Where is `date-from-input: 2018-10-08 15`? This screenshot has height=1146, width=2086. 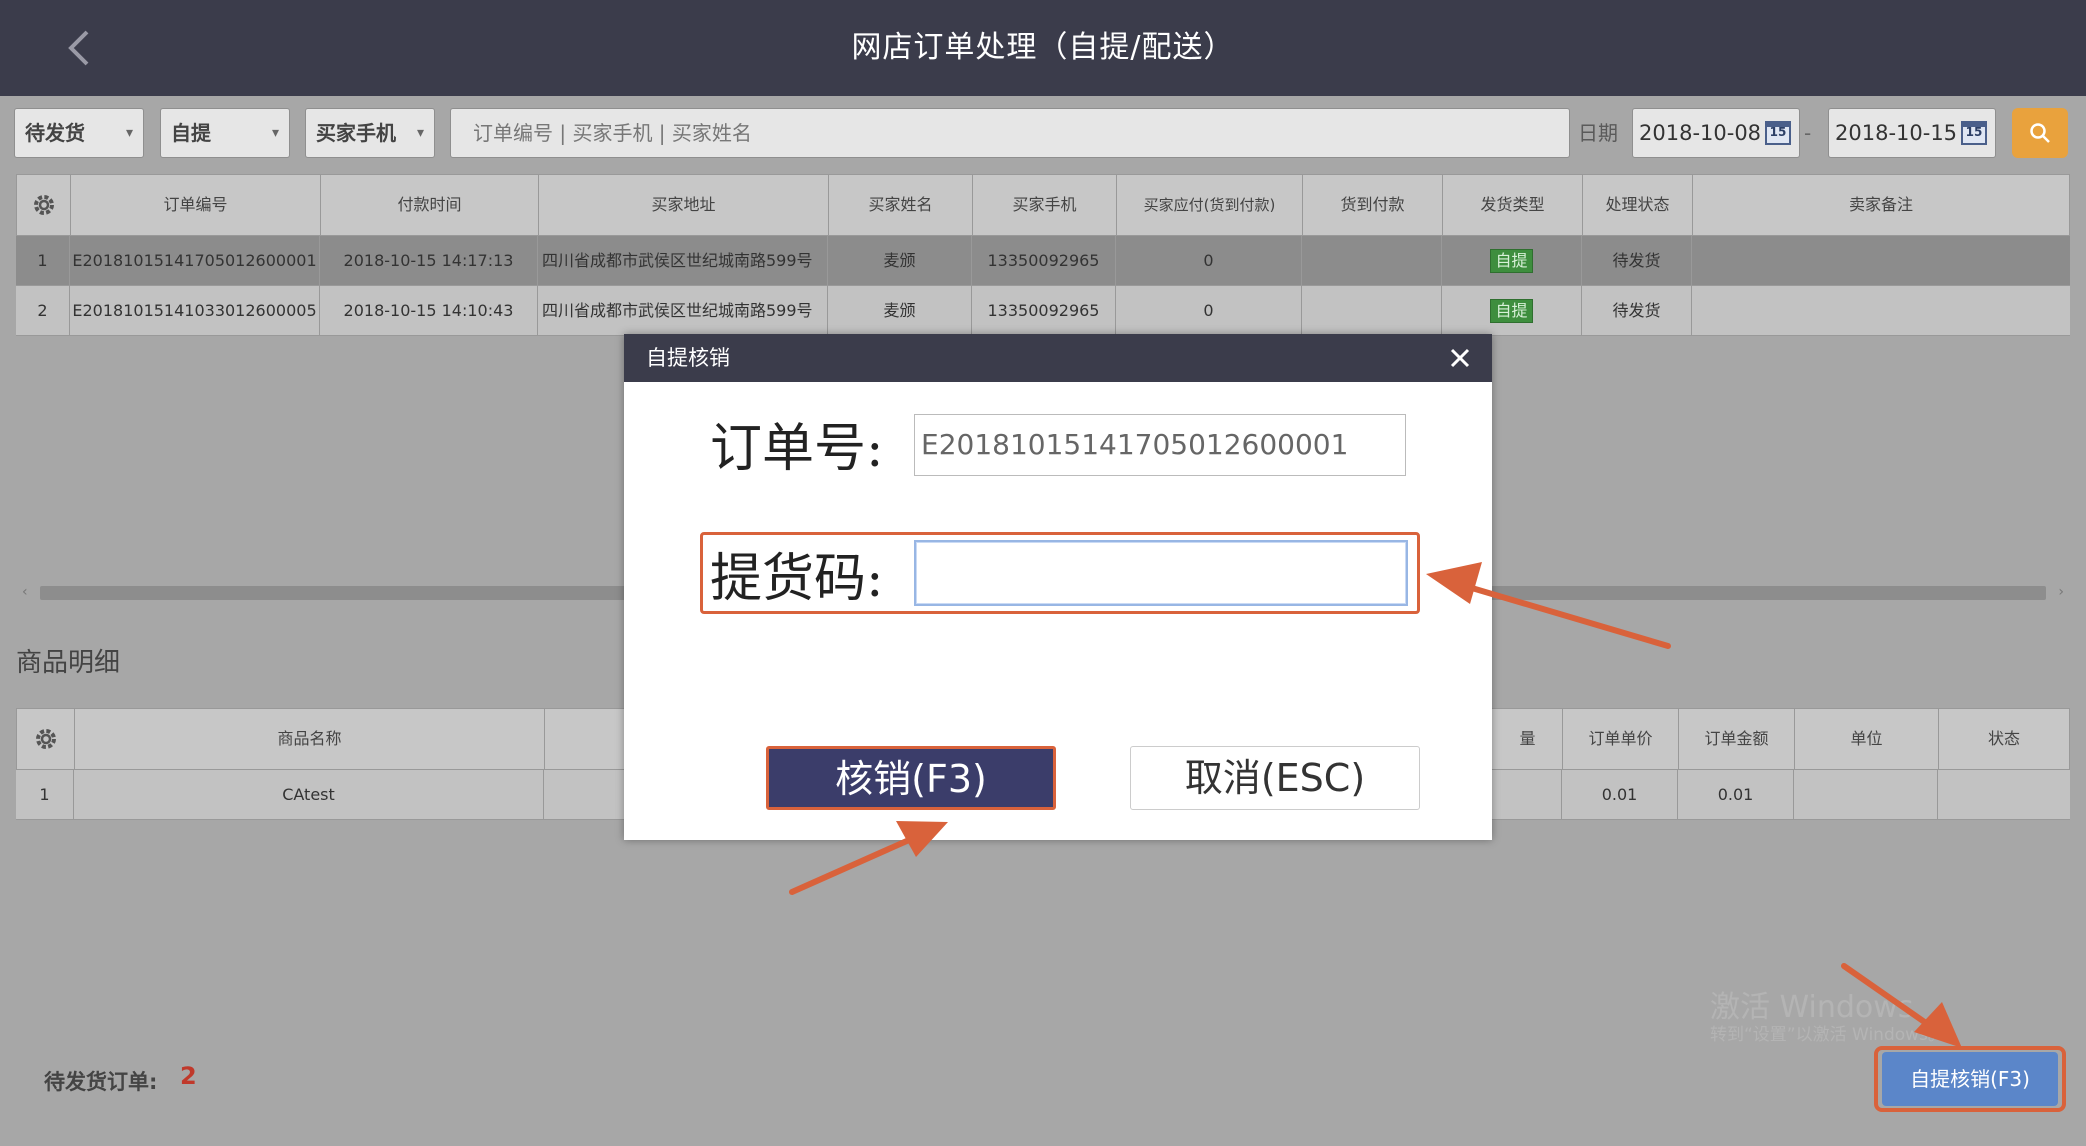 date-from-input: 2018-10-08 15 is located at coordinates (1716, 133).